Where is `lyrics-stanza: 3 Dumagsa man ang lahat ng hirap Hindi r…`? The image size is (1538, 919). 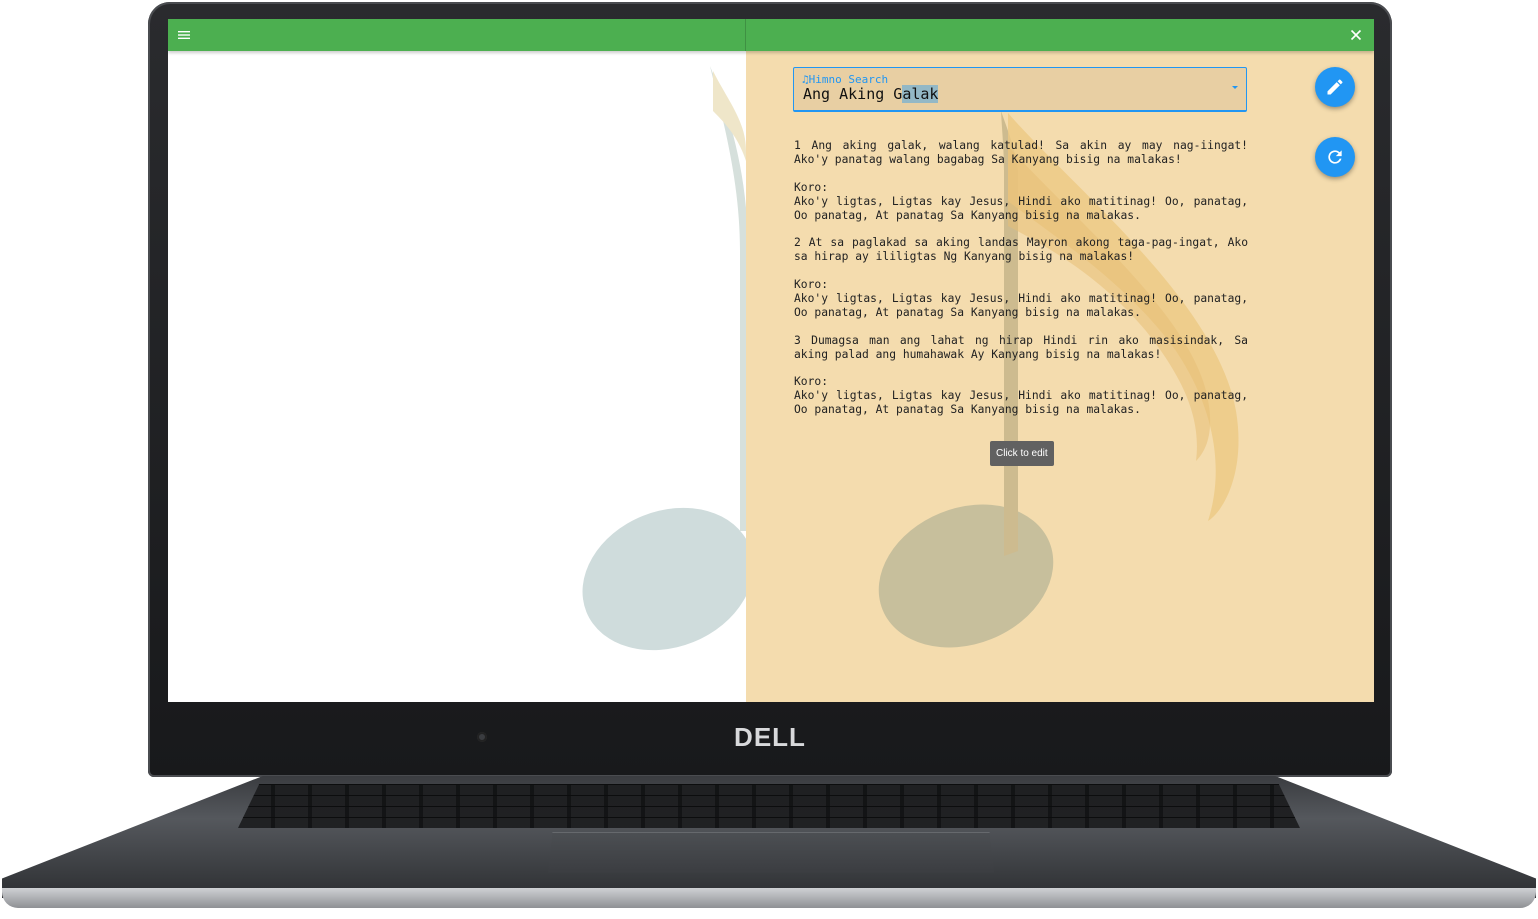
lyrics-stanza: 3 Dumagsa man ang lahat ng hirap Hindi r… is located at coordinates (1021, 347).